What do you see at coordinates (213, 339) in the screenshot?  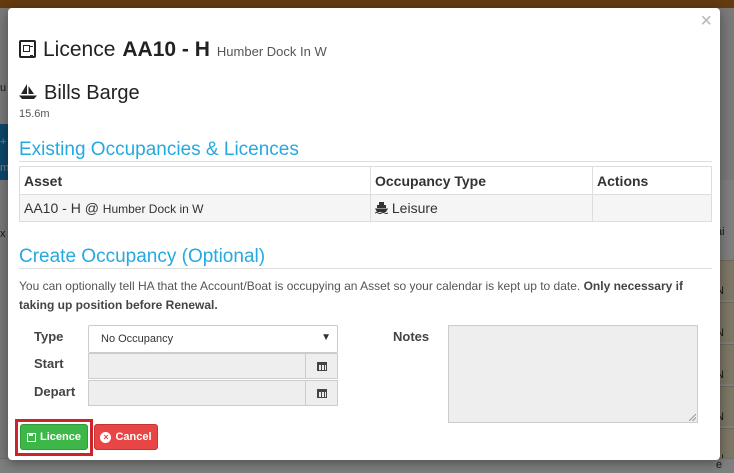 I see `occupancy-type-select: No Occupancy ▼` at bounding box center [213, 339].